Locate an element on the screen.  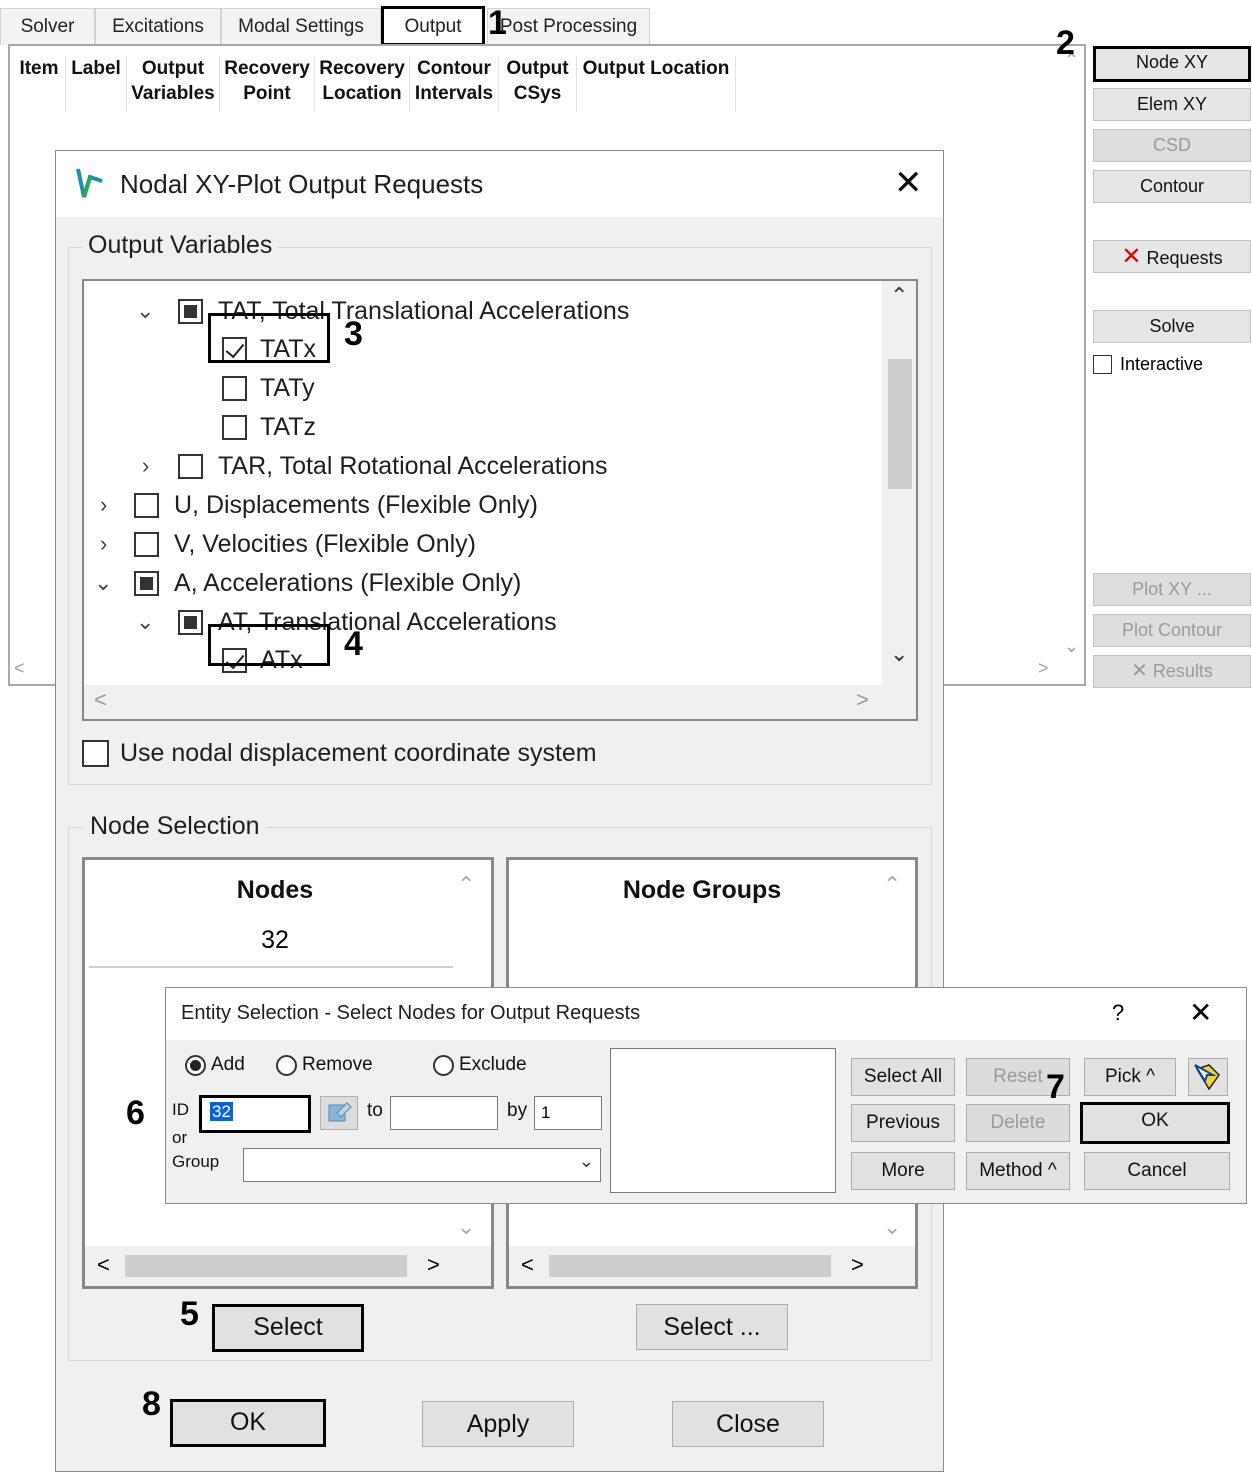
select-nodes-button: Select is located at coordinates (288, 1328).